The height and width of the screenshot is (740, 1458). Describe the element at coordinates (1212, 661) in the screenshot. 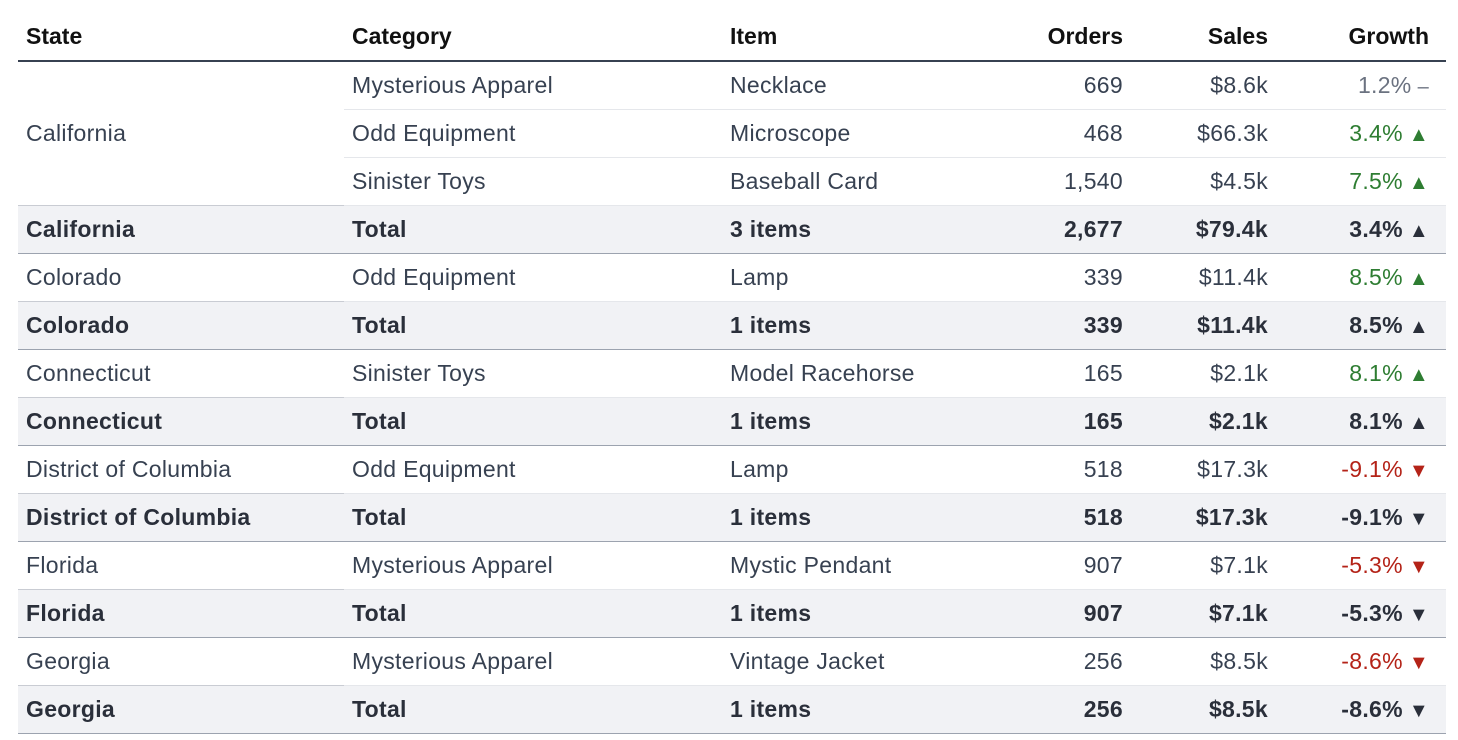

I see `sales-cell: $8.5k` at that location.